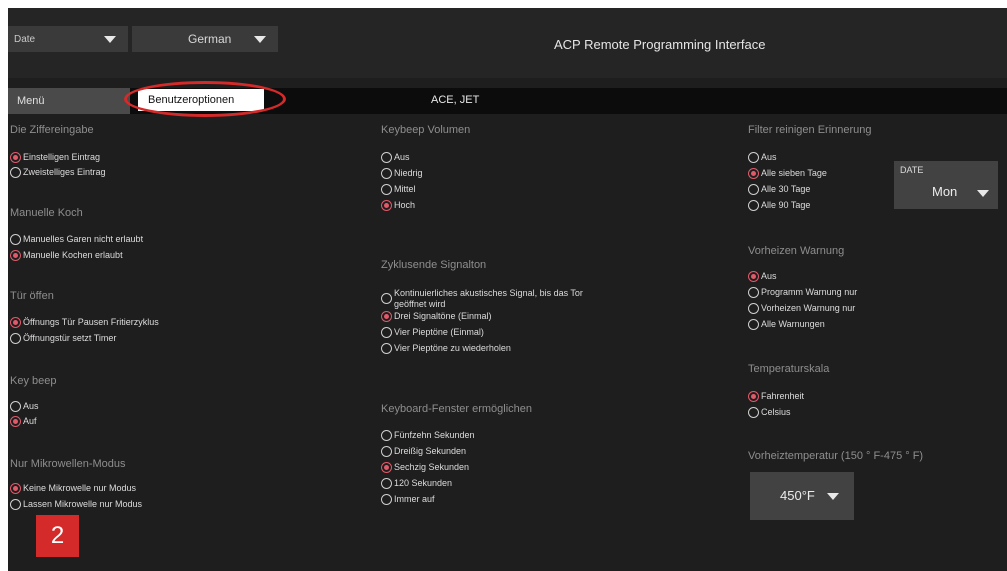 The image size is (1007, 571). Describe the element at coordinates (76, 504) in the screenshot. I see `radio-option: Lassen Mikrowelle nur Modus` at that location.